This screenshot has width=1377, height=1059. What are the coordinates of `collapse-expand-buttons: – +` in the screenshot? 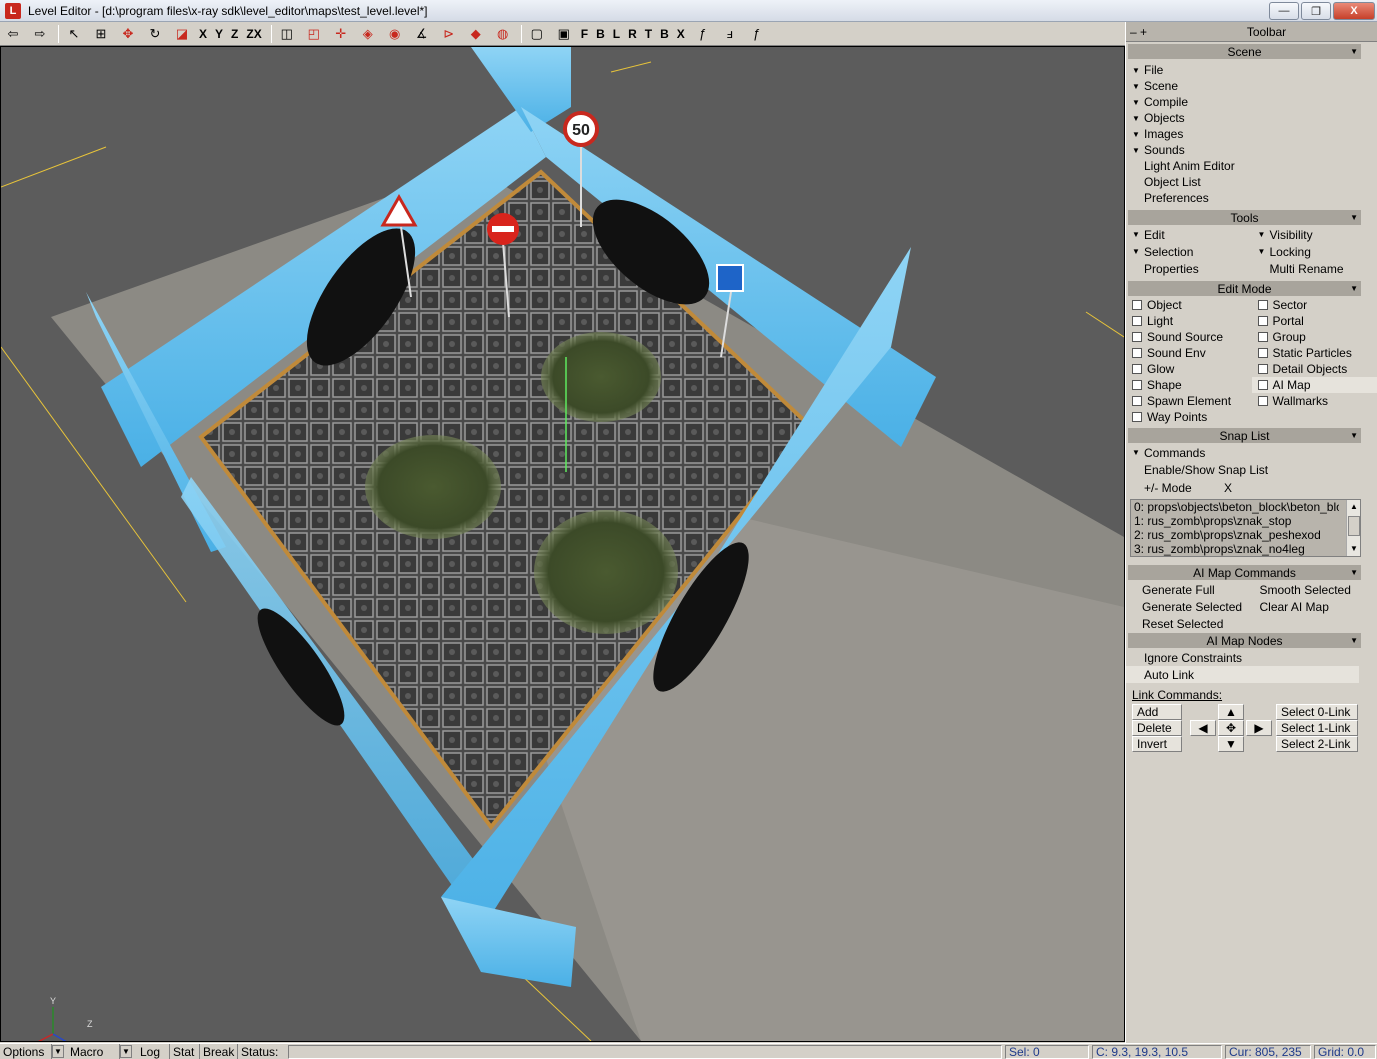 It's located at (1145, 32).